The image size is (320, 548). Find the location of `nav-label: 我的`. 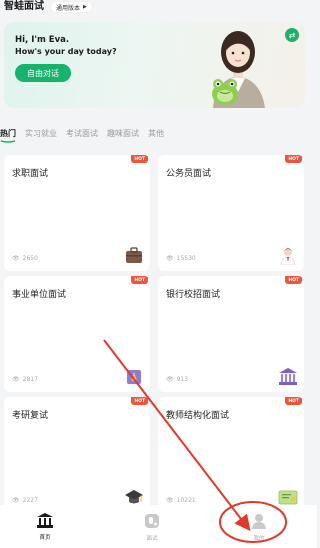

nav-label: 我的 is located at coordinates (259, 539).